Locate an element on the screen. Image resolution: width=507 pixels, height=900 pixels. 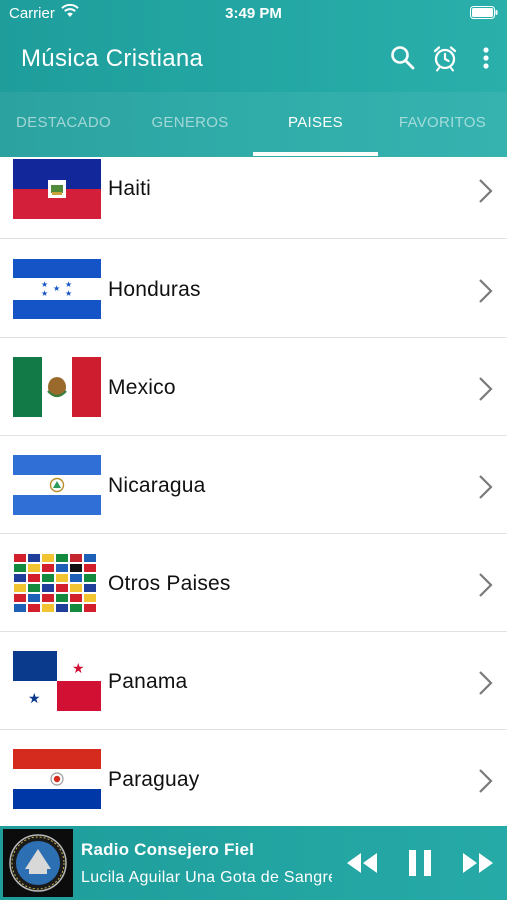
tab-destacado: DESTACADO is located at coordinates (63, 124).